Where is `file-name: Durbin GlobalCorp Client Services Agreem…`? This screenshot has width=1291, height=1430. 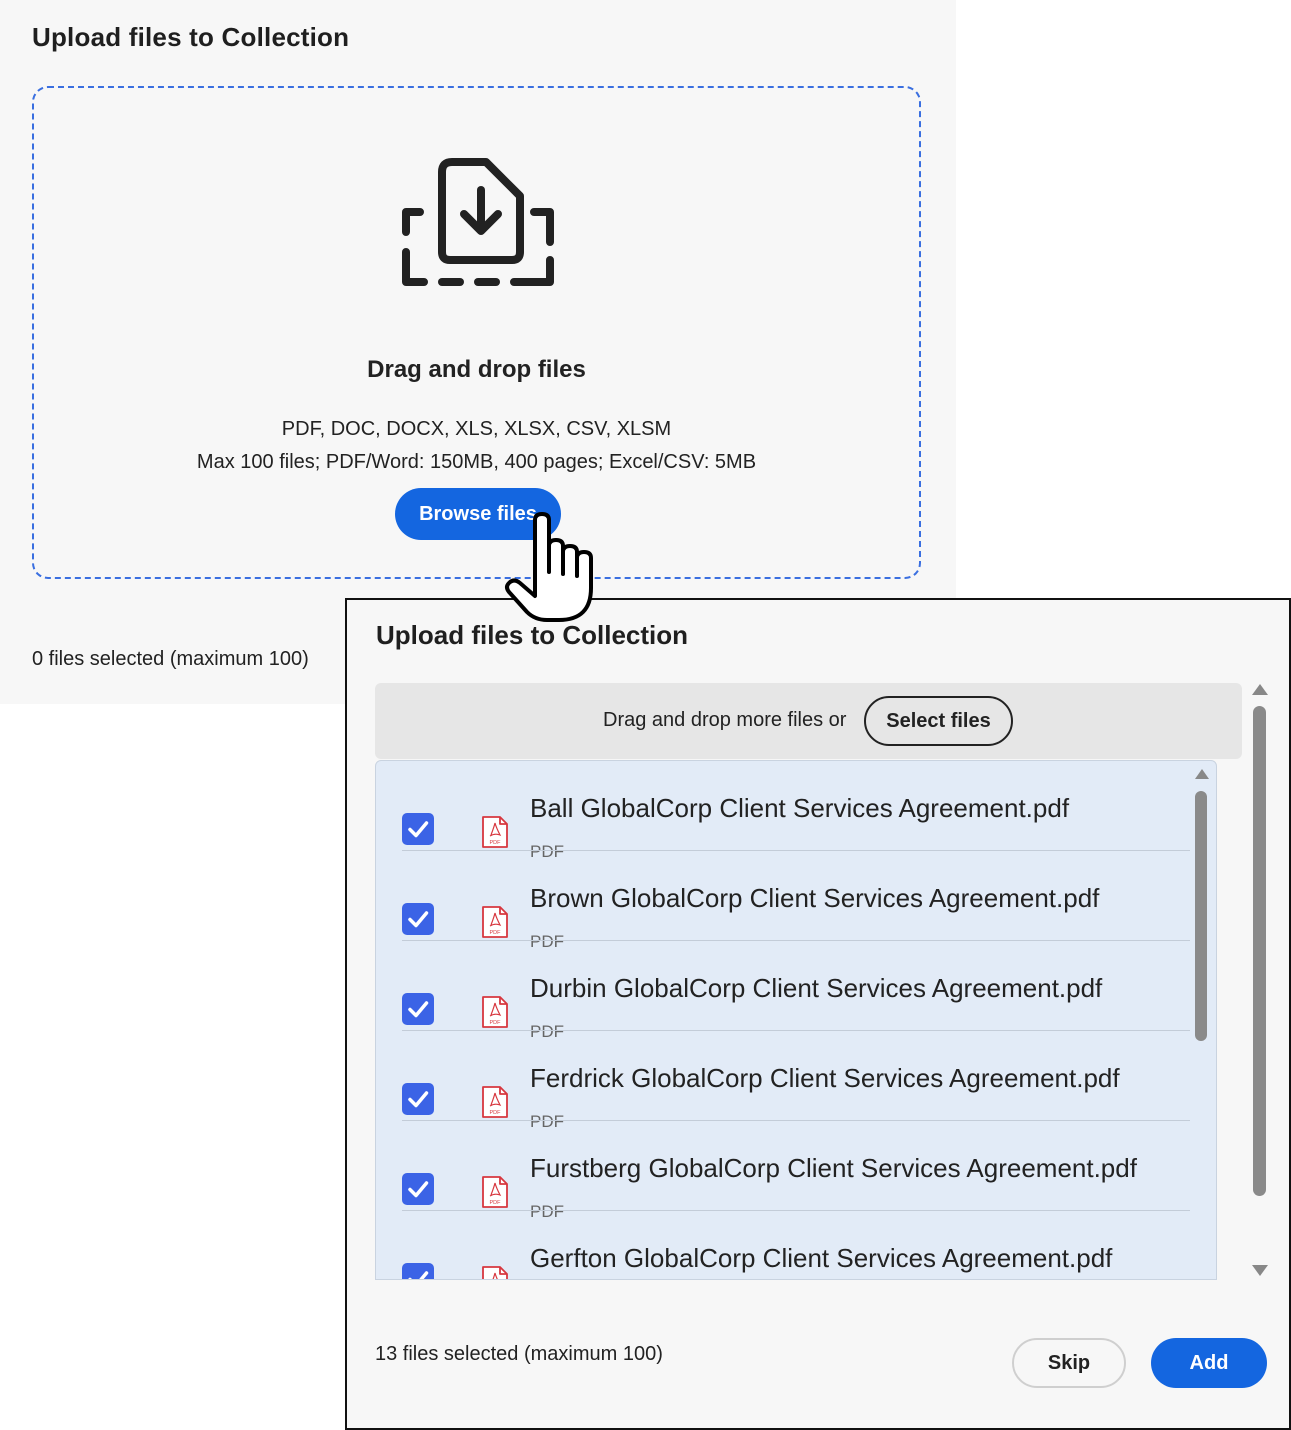
file-name: Durbin GlobalCorp Client Services Agreem… is located at coordinates (816, 988).